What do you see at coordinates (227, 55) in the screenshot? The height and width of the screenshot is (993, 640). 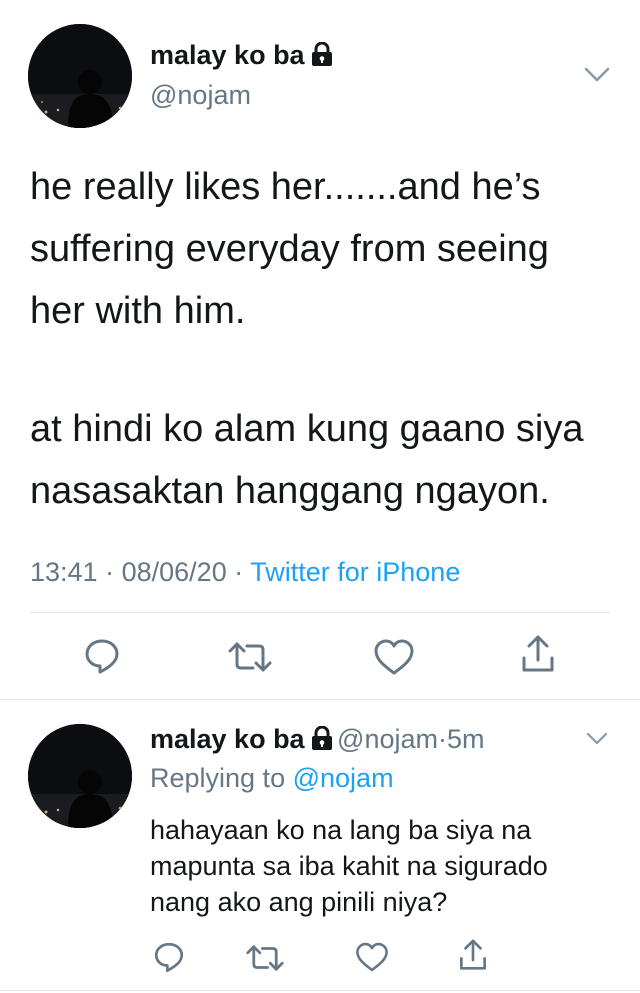 I see `display-name: malay ko ba` at bounding box center [227, 55].